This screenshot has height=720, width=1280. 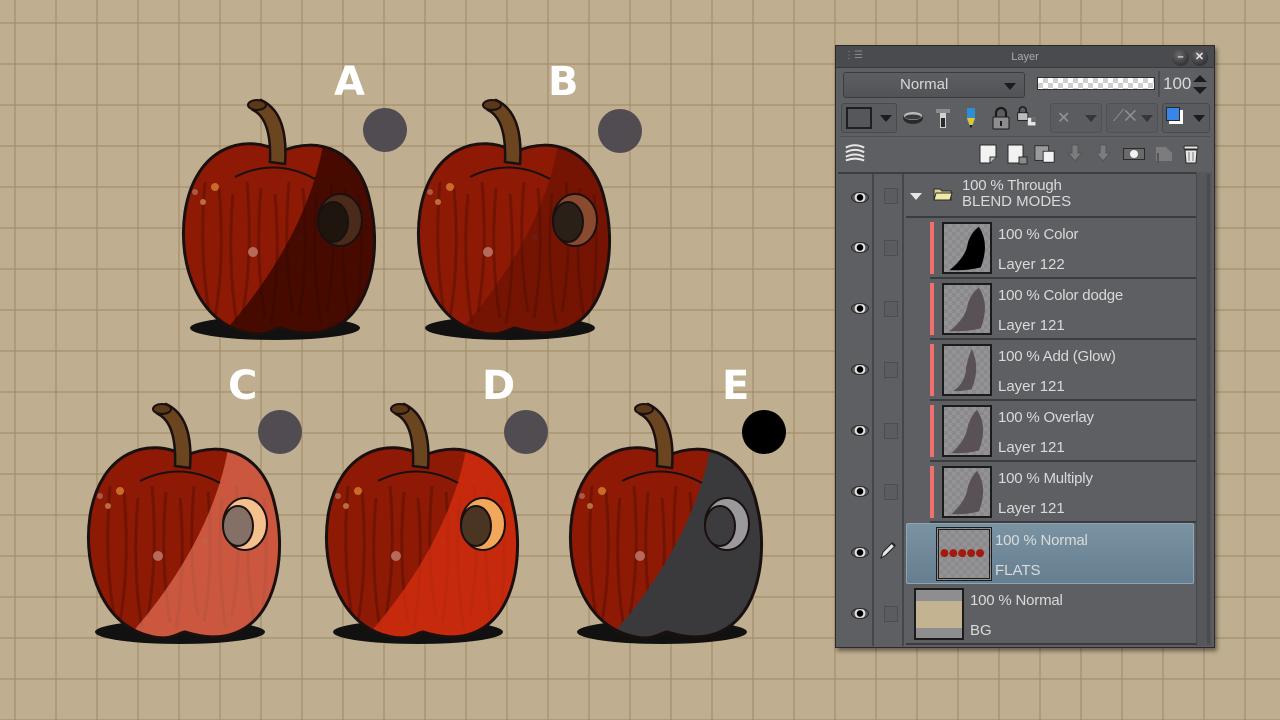 What do you see at coordinates (1191, 154) in the screenshot?
I see `delete-layer-icon` at bounding box center [1191, 154].